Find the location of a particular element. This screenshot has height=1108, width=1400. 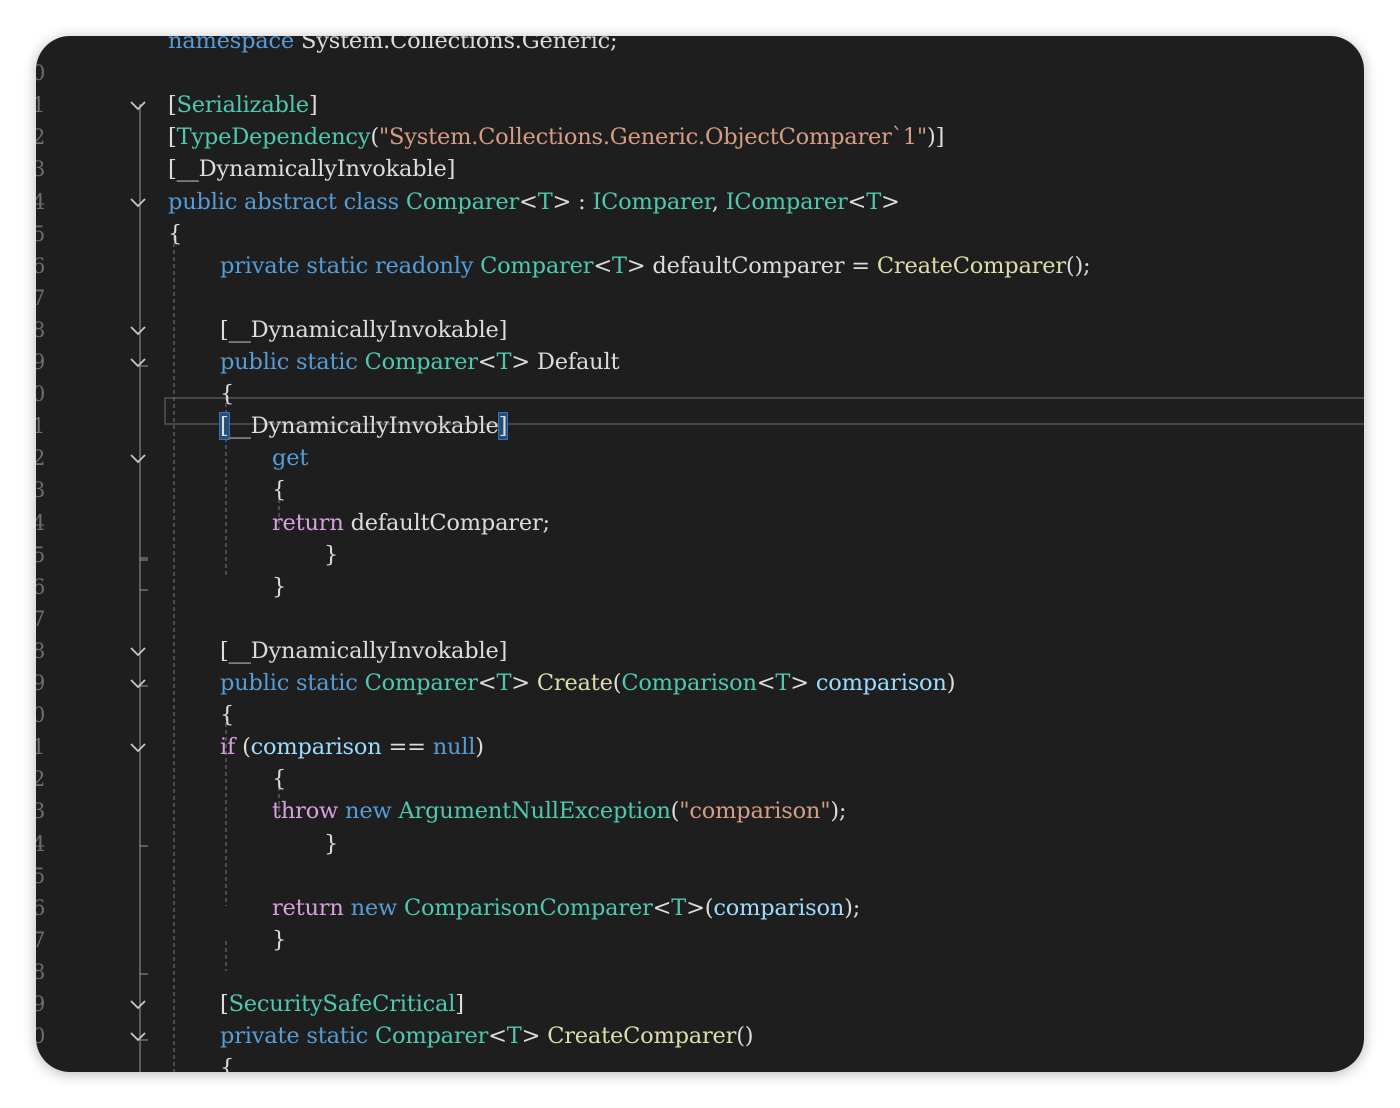

code-line: 2 get is located at coordinates (700, 458).